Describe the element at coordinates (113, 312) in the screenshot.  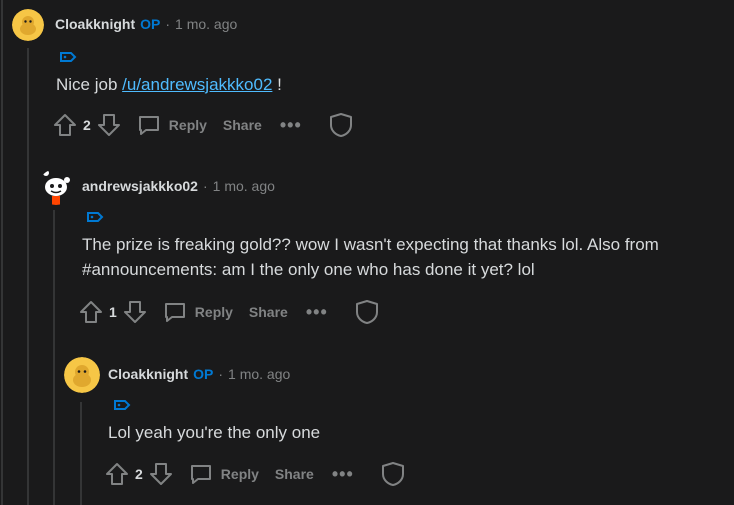
I see `vote-count: 1` at that location.